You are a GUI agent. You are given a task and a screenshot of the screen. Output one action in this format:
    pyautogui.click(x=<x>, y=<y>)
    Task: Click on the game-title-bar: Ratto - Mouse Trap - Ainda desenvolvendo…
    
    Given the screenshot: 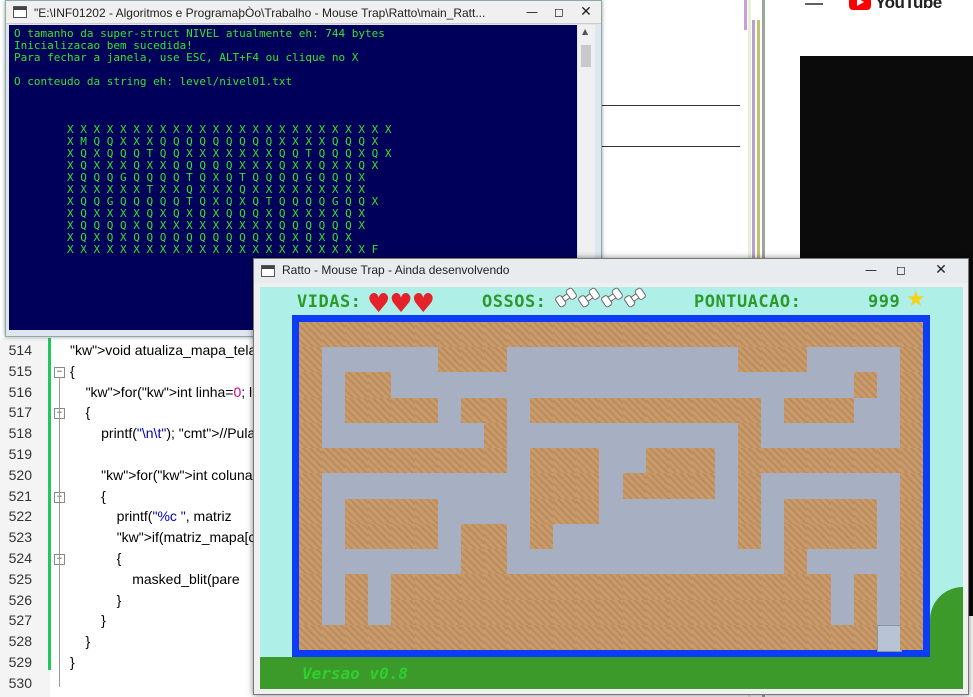 What is the action you would take?
    pyautogui.click(x=611, y=271)
    